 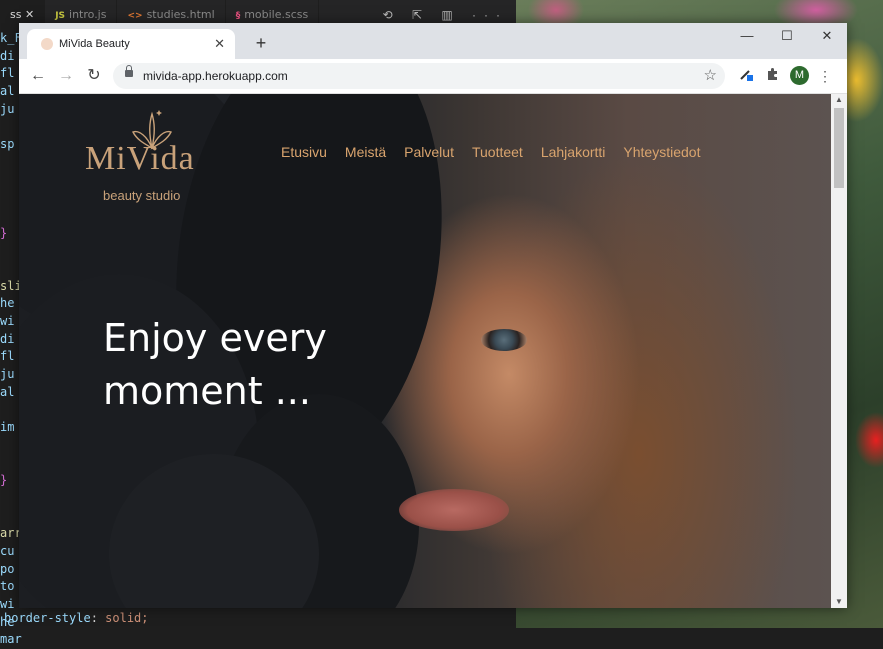 What do you see at coordinates (839, 148) in the screenshot?
I see `scrollbar-thumb` at bounding box center [839, 148].